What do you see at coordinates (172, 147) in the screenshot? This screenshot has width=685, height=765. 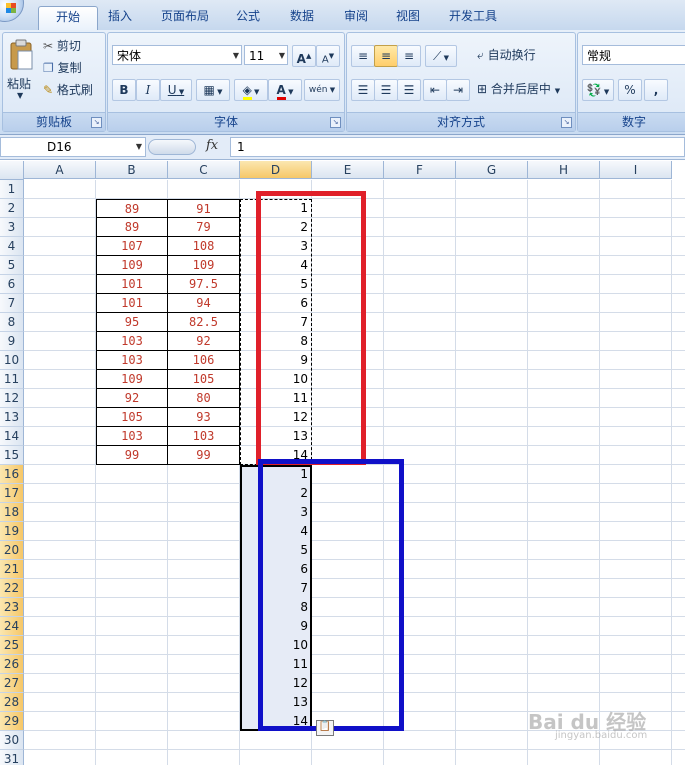 I see `formula-bar-resize-handle` at bounding box center [172, 147].